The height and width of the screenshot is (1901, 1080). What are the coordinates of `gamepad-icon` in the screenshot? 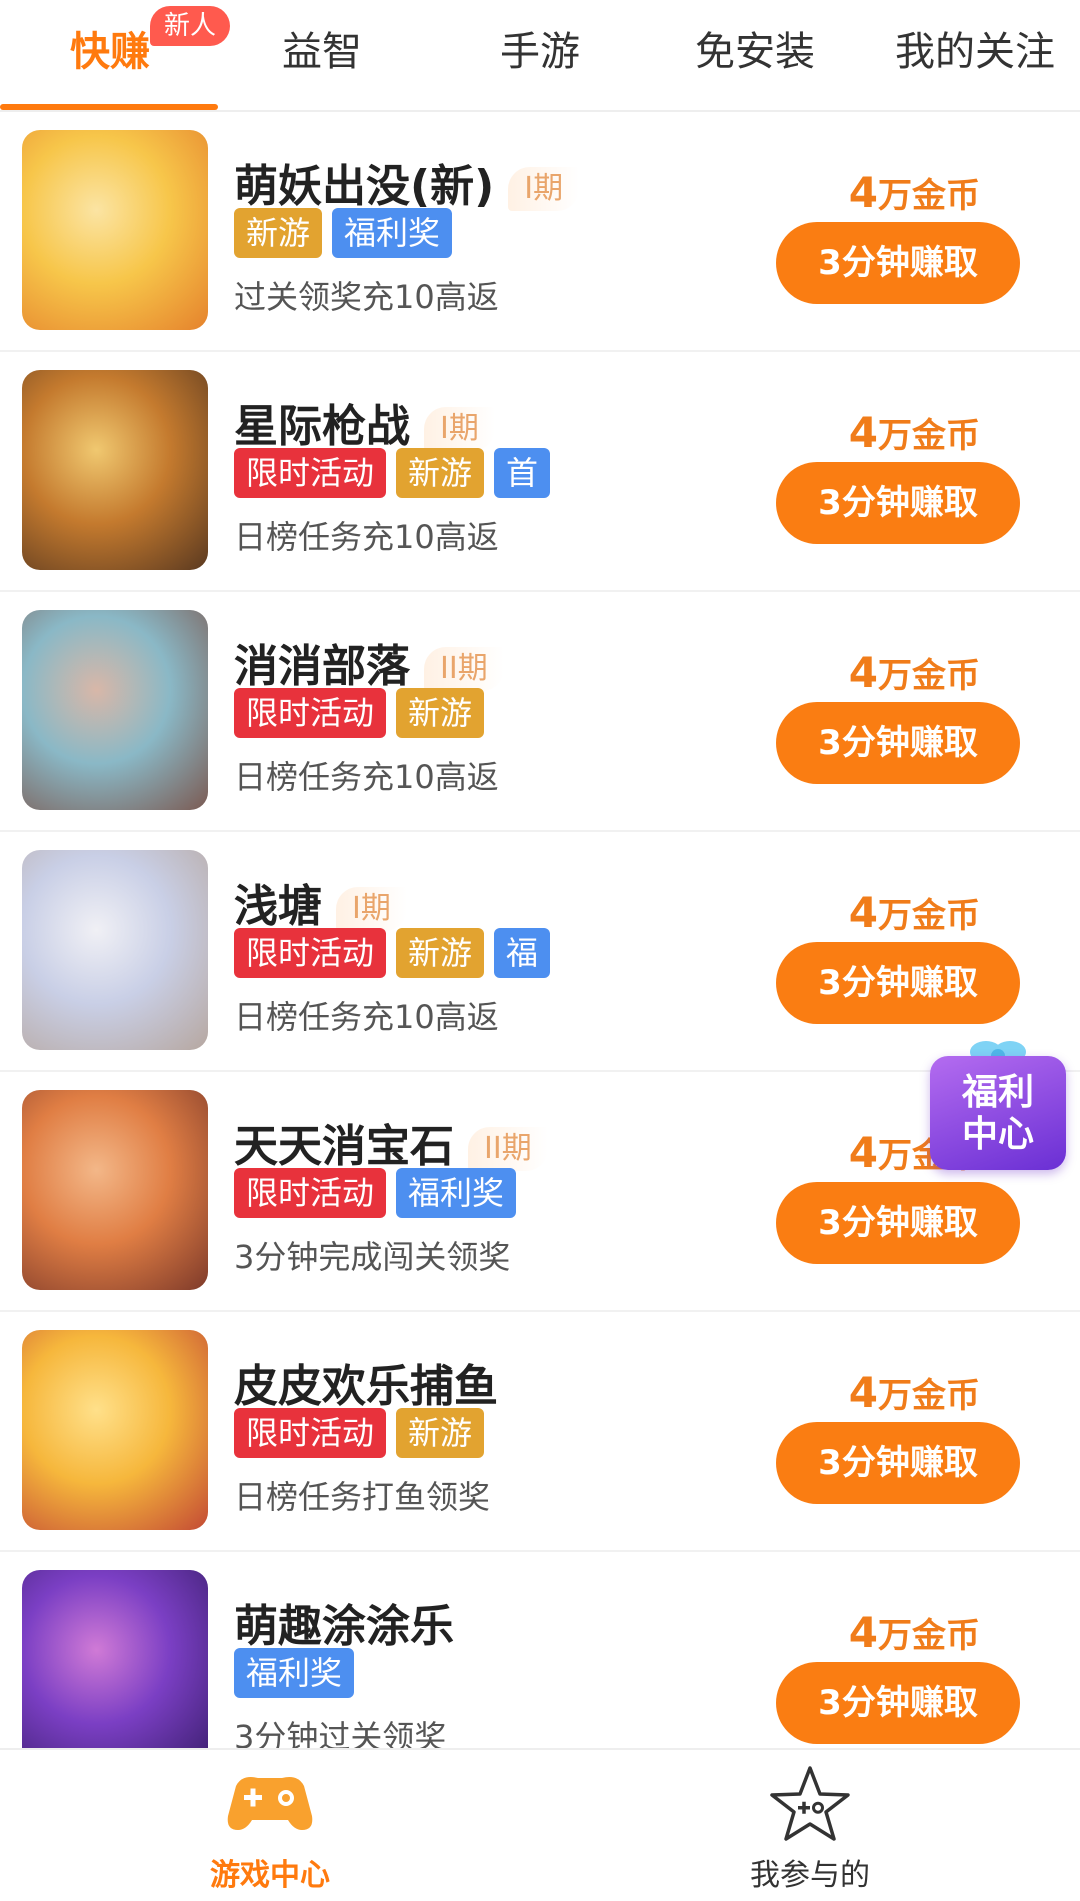 It's located at (270, 1803).